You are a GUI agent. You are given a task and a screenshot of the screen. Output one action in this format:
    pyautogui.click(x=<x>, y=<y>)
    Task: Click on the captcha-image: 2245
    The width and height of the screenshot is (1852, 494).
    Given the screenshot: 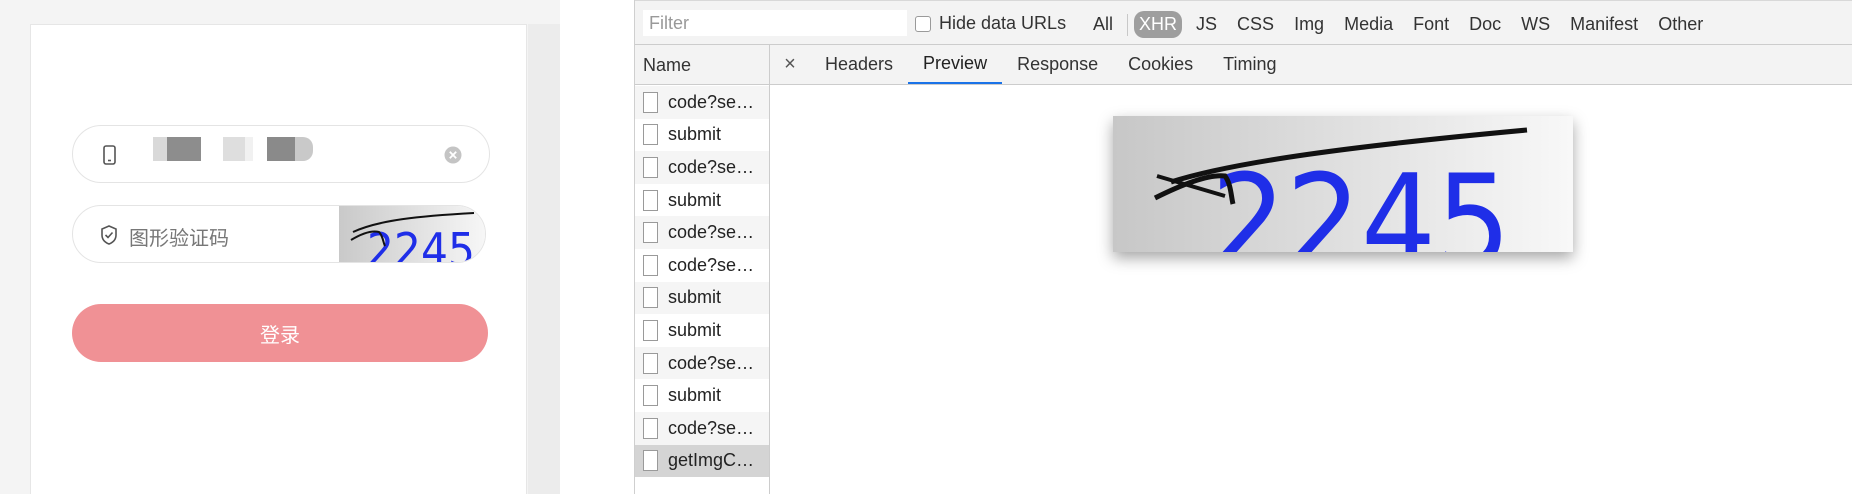 What is the action you would take?
    pyautogui.click(x=412, y=234)
    